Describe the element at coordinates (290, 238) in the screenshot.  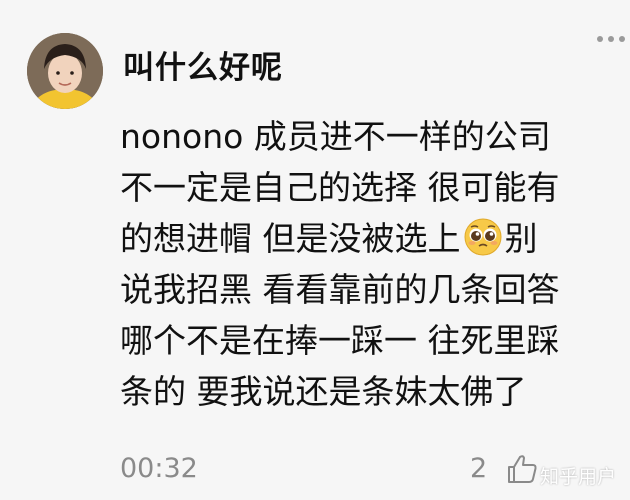
I see `comment-line-text: 的想进帽 但是没被选上` at that location.